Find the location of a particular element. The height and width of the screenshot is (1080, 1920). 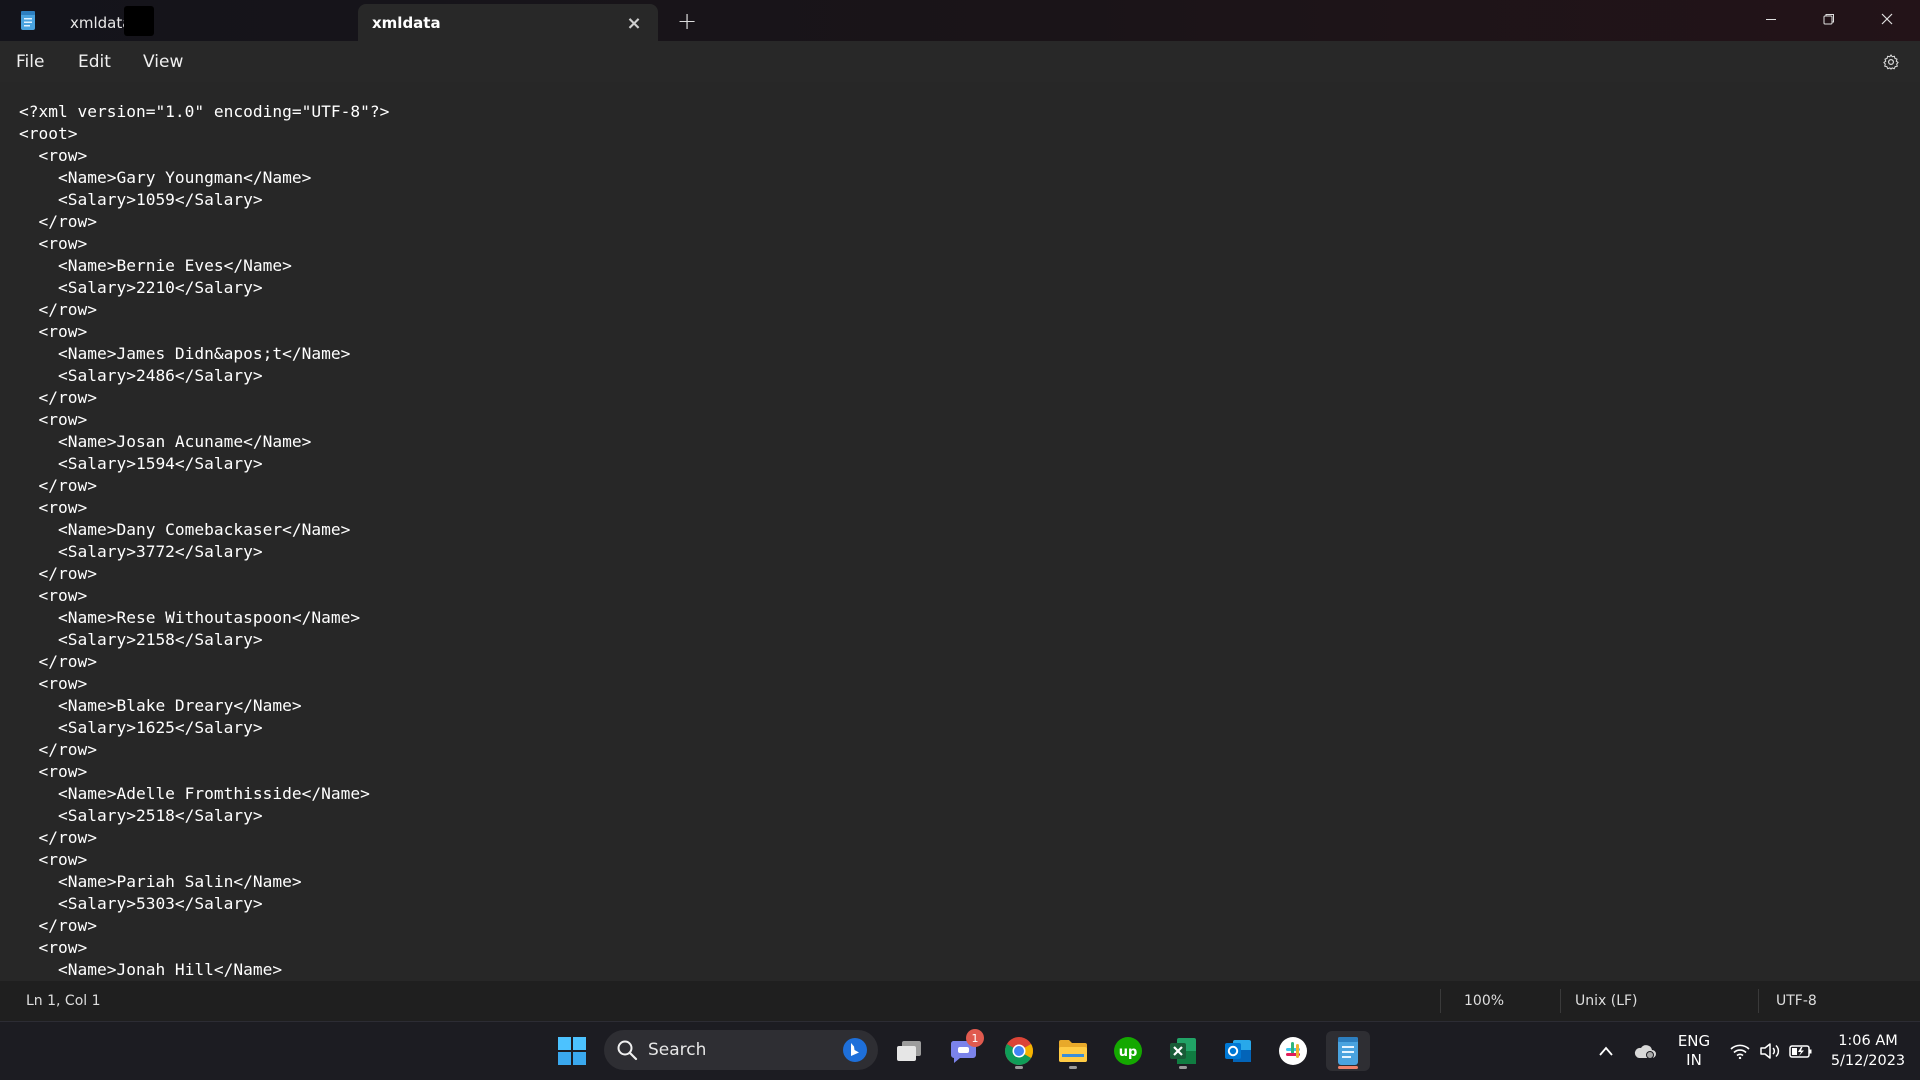

bing-icon is located at coordinates (855, 1050).